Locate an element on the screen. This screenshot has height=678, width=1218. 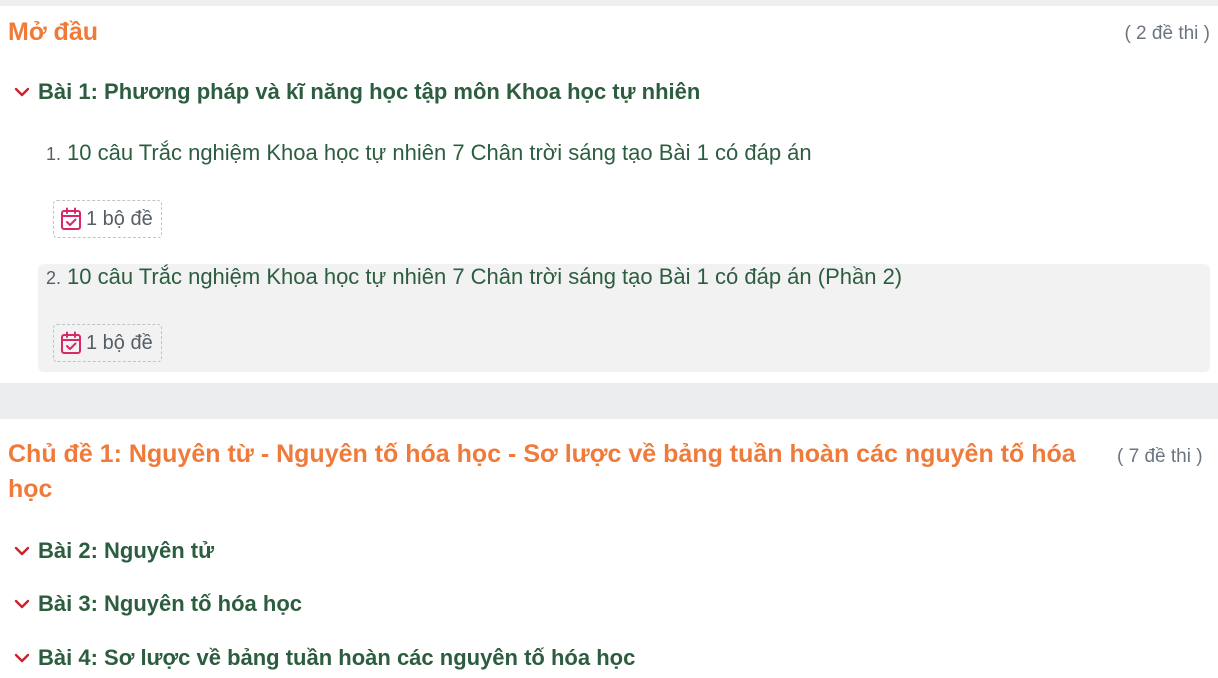
section-title: Mở đầu is located at coordinates (53, 32).